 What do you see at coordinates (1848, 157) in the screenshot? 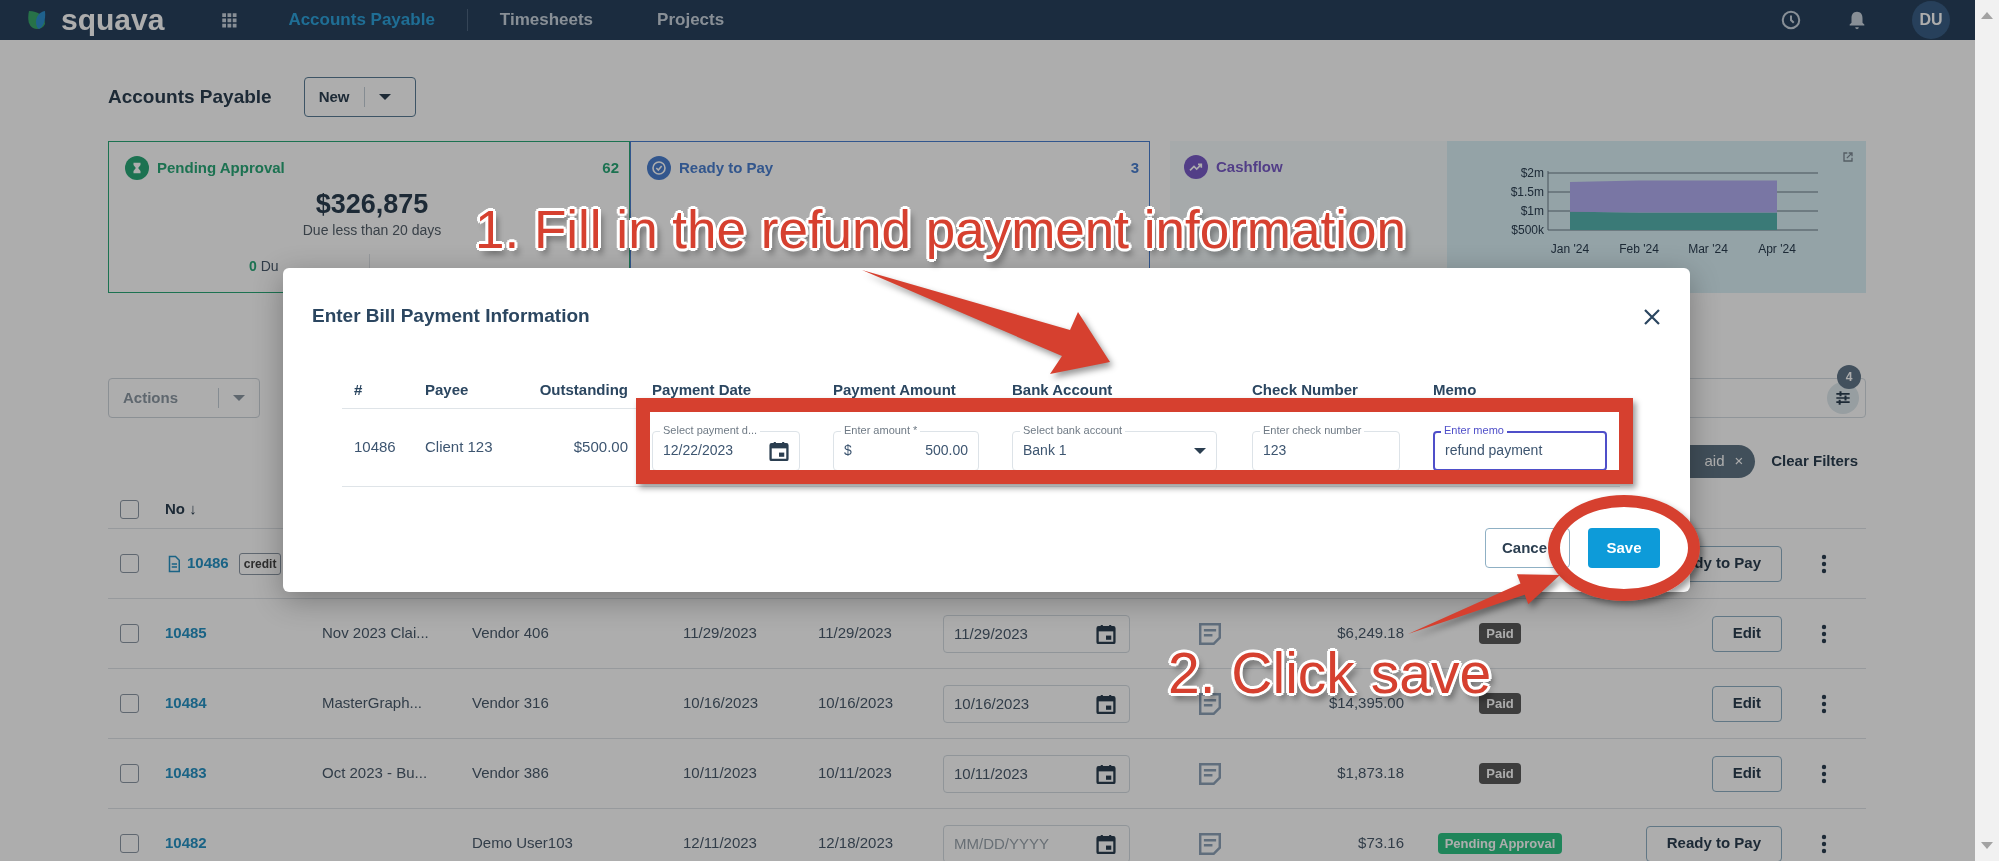
I see `external-link-icon` at bounding box center [1848, 157].